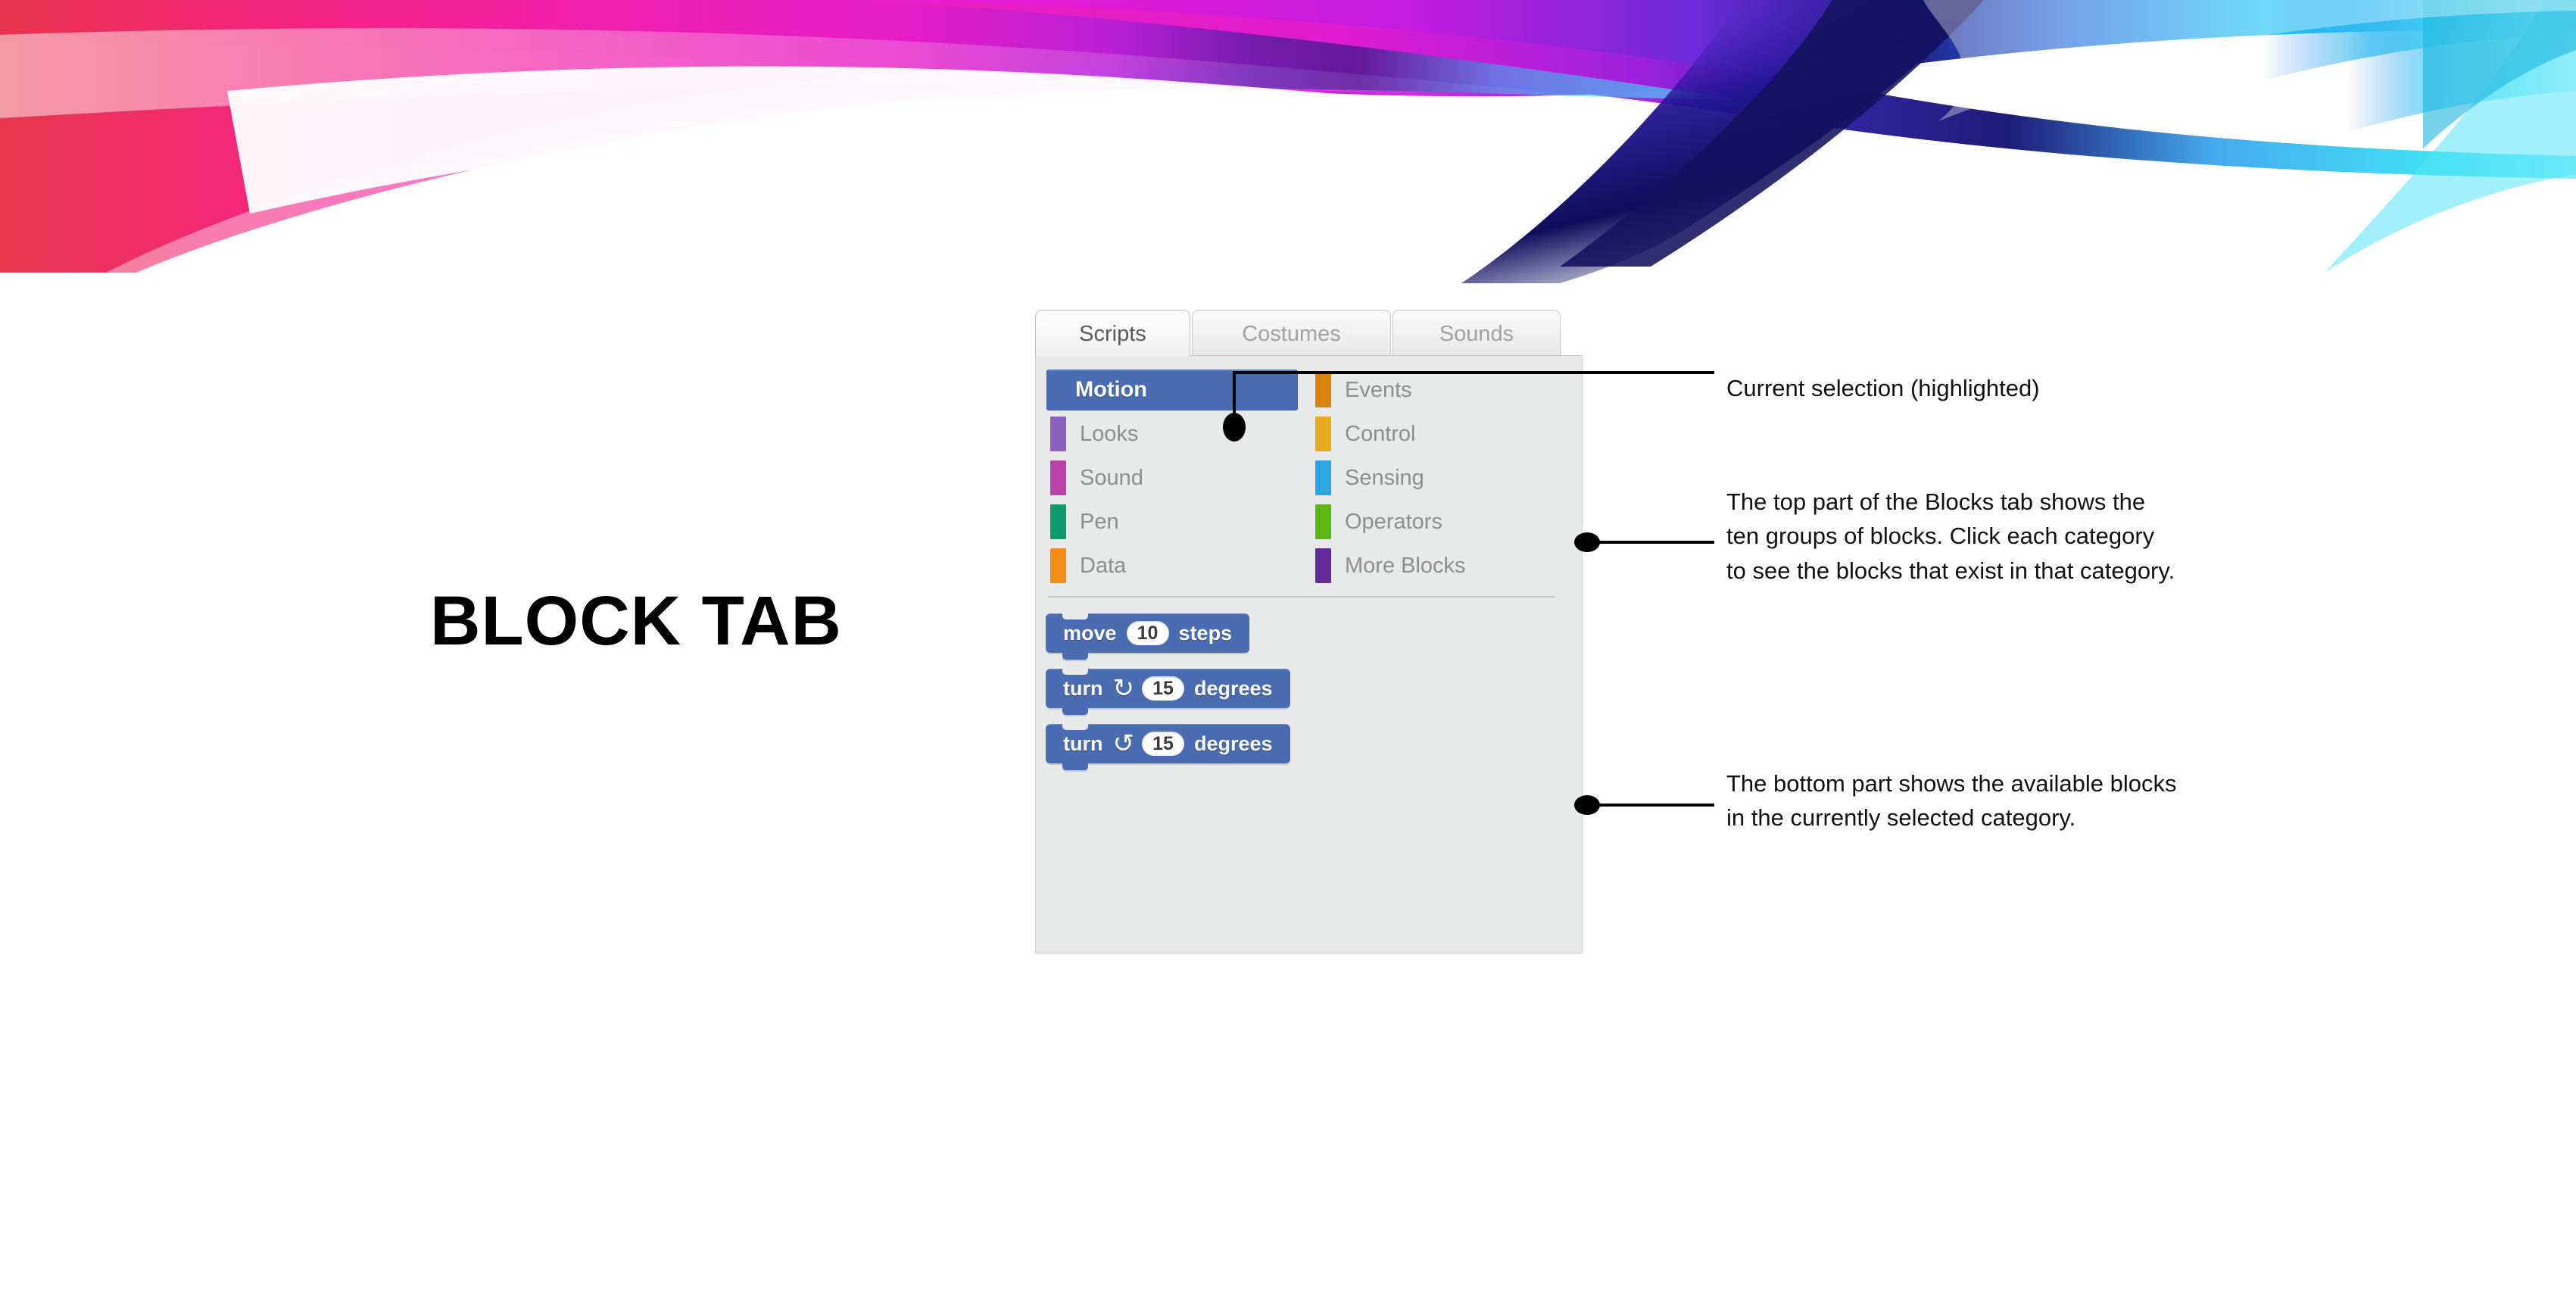 This screenshot has height=1292, width=2576. Describe the element at coordinates (1323, 477) in the screenshot. I see `category-swatch-sensing` at that location.